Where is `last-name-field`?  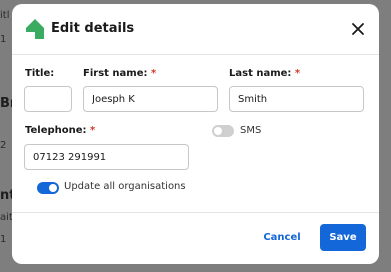 last-name-field is located at coordinates (296, 99).